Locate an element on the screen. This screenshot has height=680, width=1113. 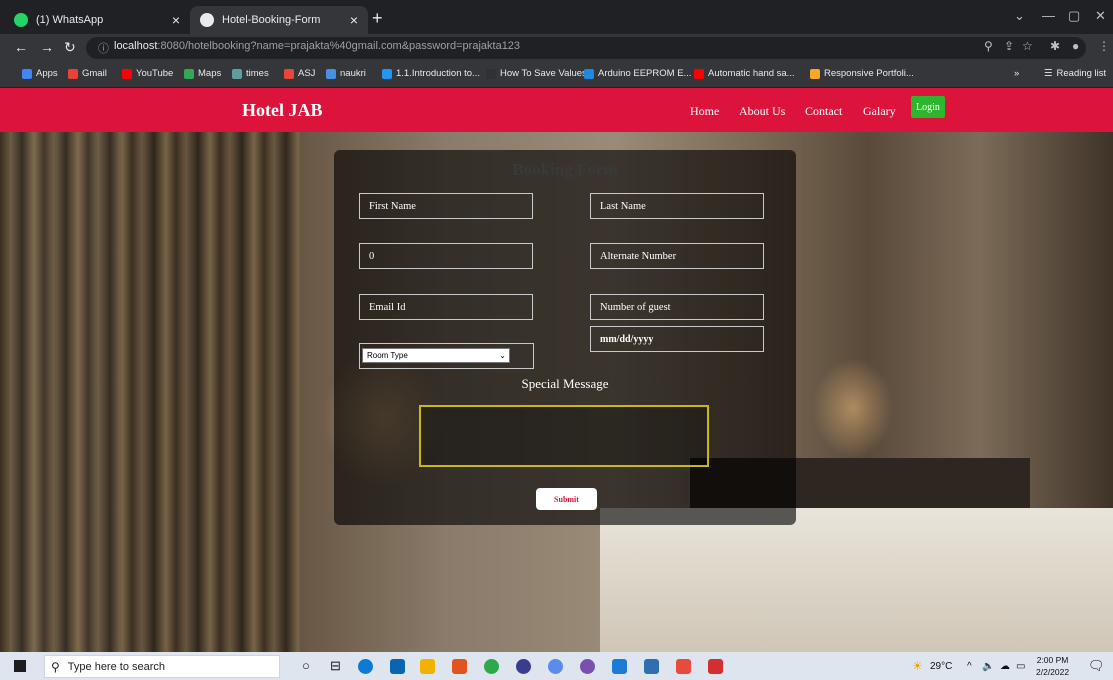
sts-icon is located at coordinates (651, 666).